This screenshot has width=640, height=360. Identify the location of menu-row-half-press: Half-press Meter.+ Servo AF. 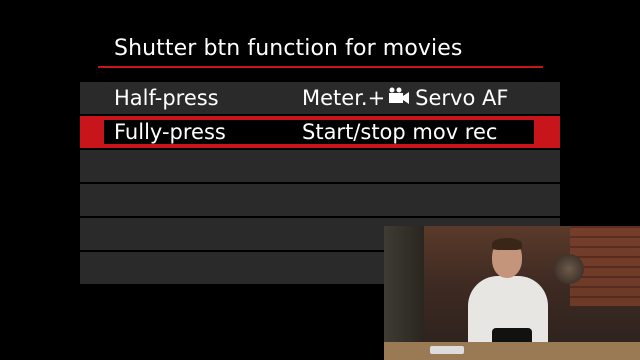
(320, 98).